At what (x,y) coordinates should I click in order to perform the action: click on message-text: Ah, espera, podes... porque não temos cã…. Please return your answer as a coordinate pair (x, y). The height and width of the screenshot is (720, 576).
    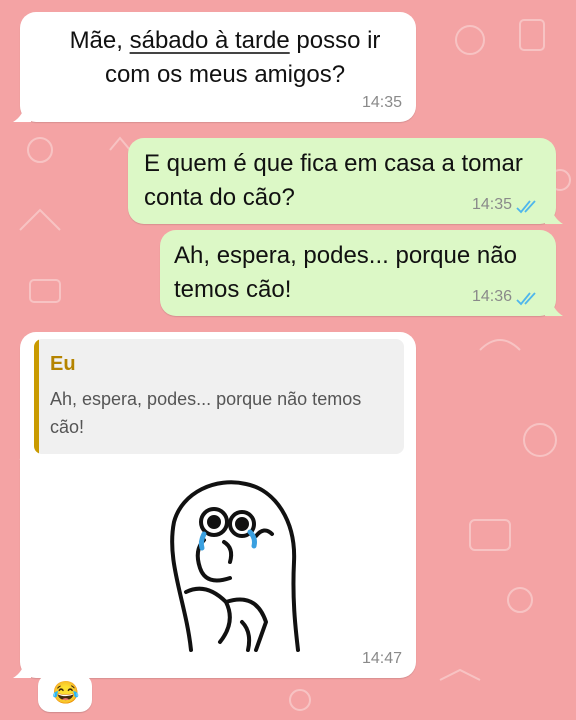
    Looking at the image, I should click on (345, 273).